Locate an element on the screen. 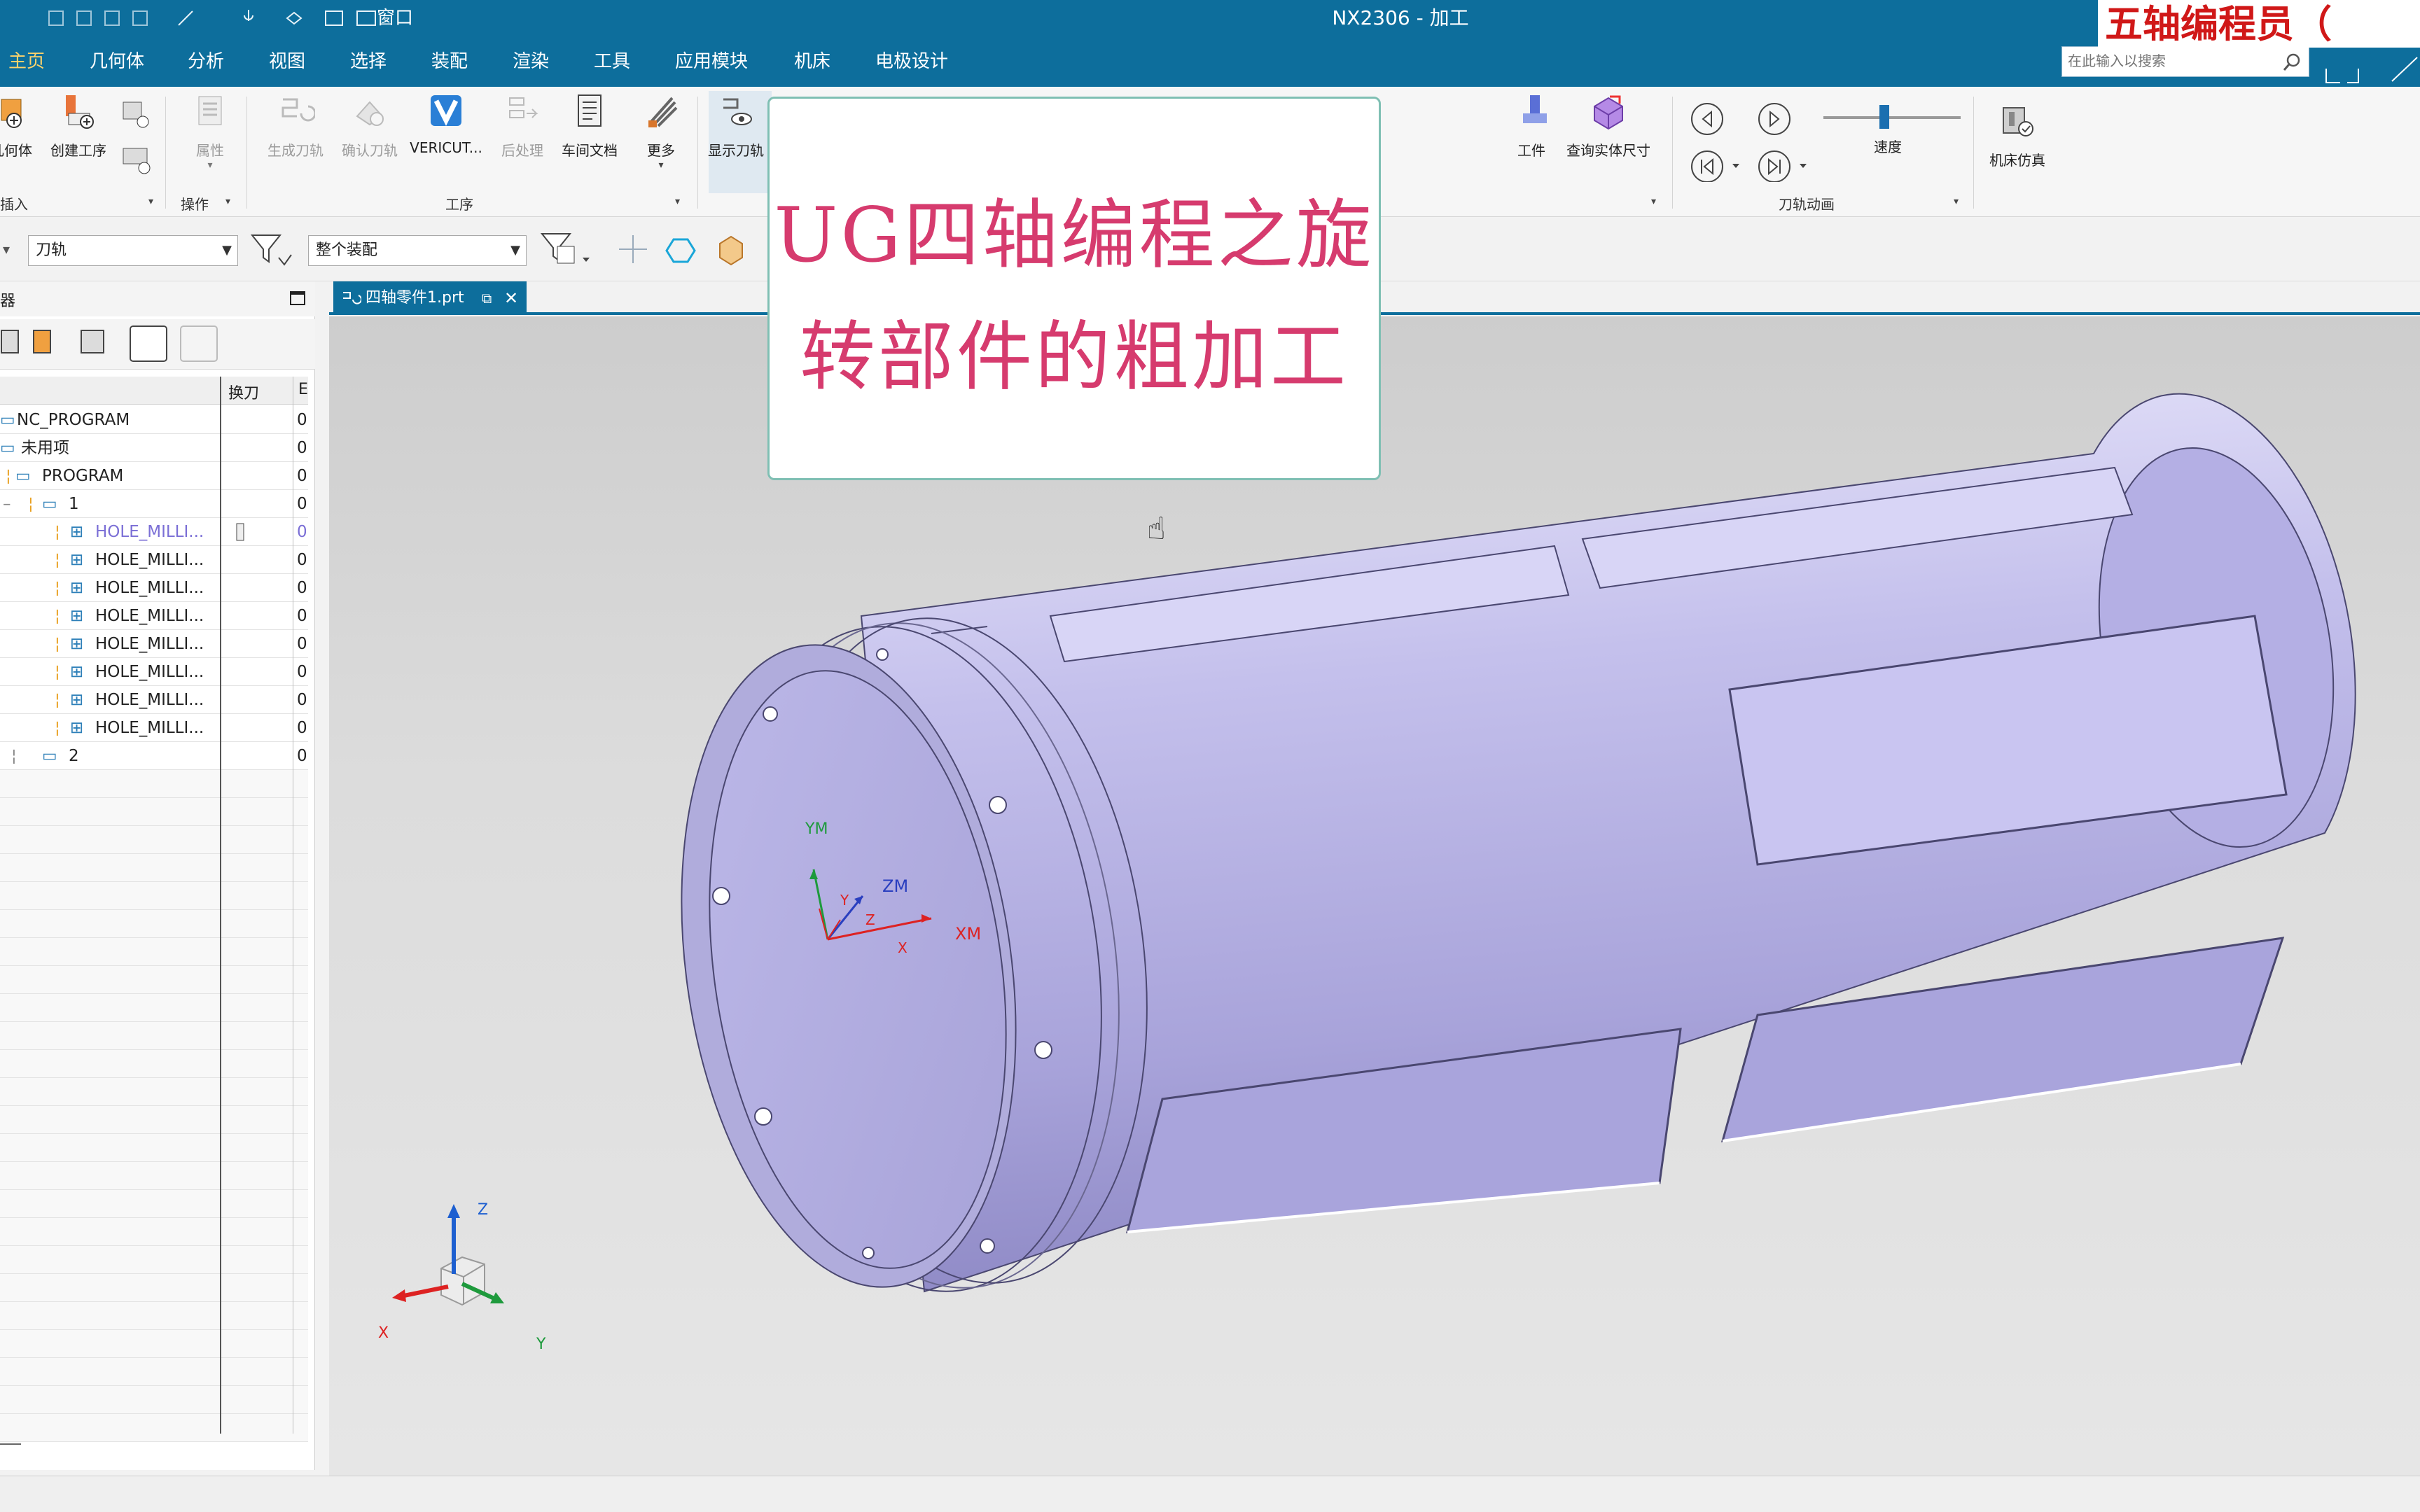 The width and height of the screenshot is (2420, 1512). tree-row-hole-milling-7: ¦ ⊞ HOLE_MILLI... 0 is located at coordinates (154, 700).